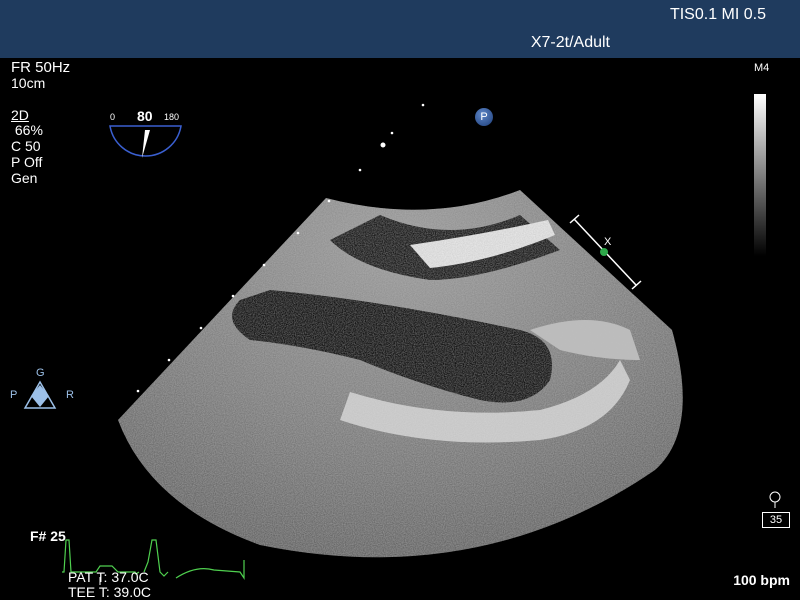  What do you see at coordinates (145, 116) in the screenshot?
I see `angle-value: 80` at bounding box center [145, 116].